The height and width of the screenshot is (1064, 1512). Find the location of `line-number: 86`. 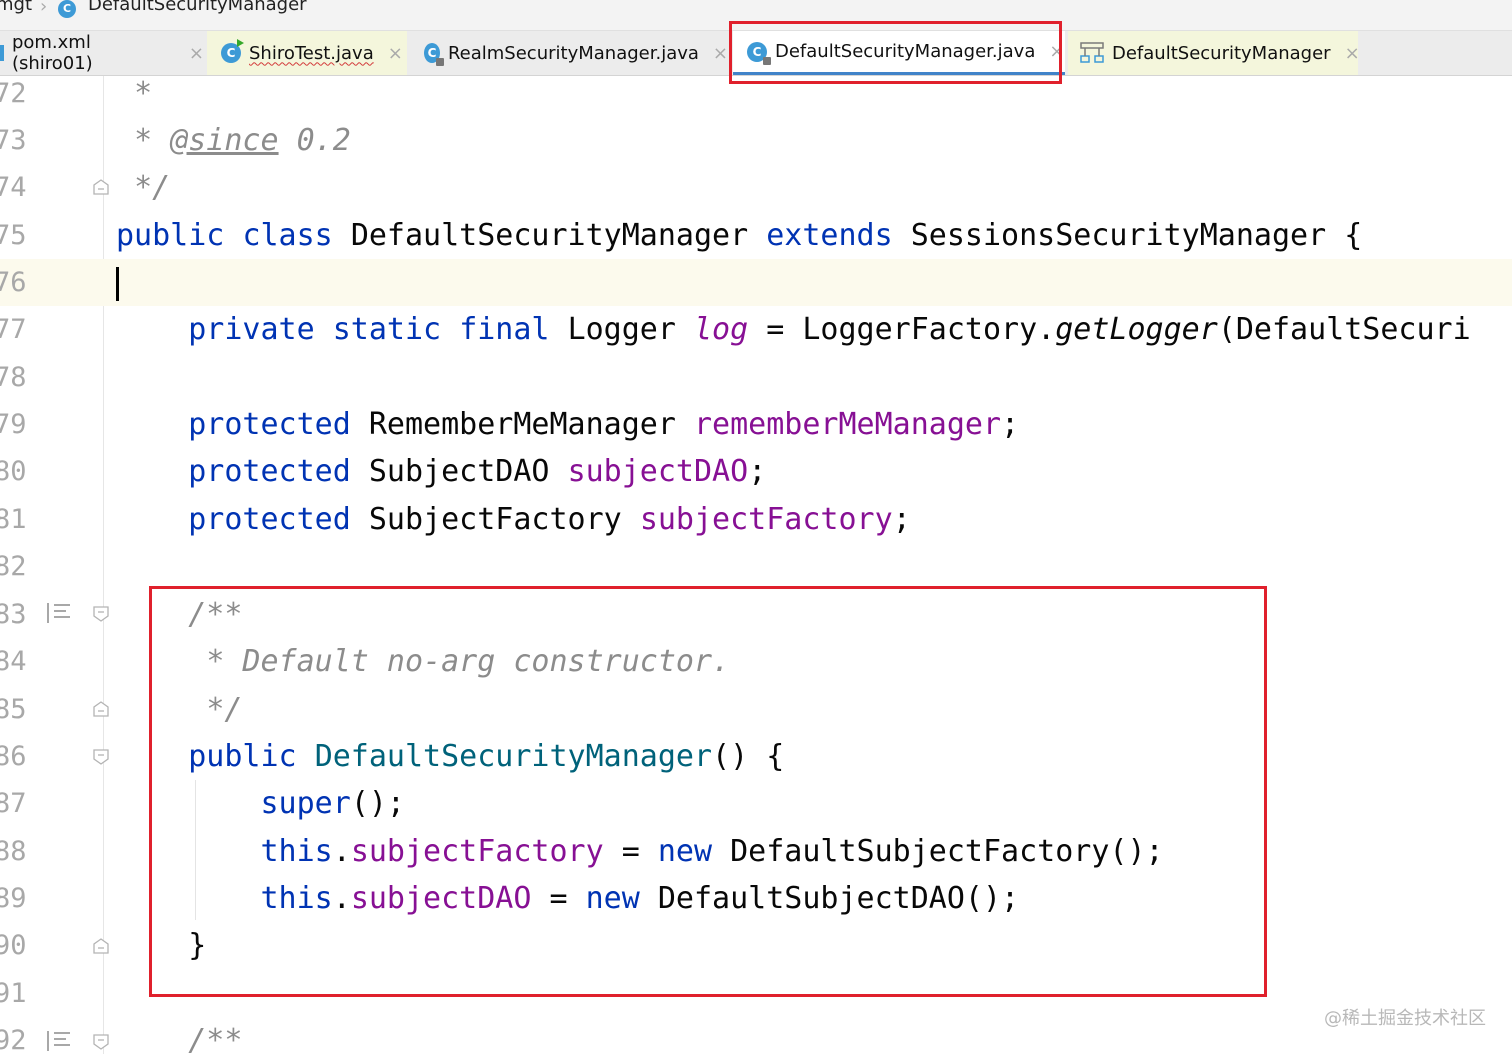

line-number: 86 is located at coordinates (13, 756).